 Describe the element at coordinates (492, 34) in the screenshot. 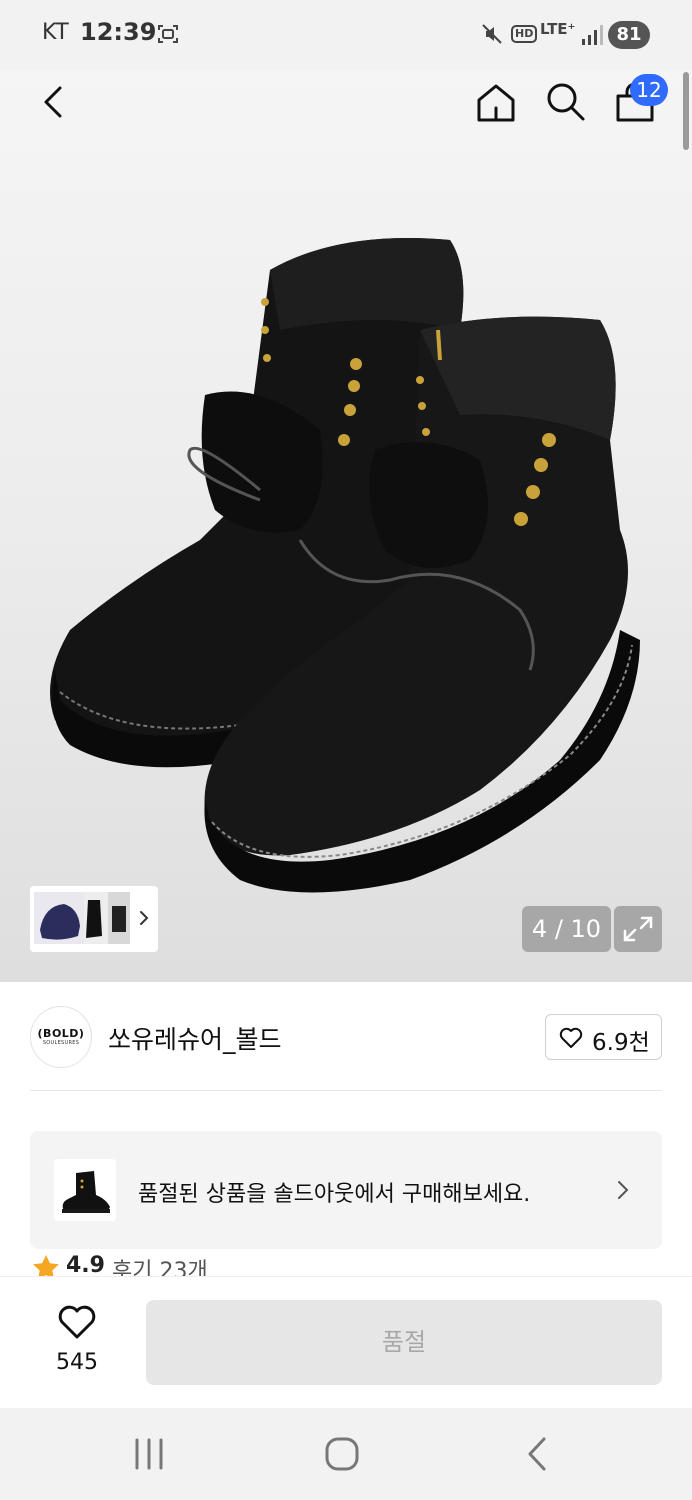

I see `mute-icon` at that location.